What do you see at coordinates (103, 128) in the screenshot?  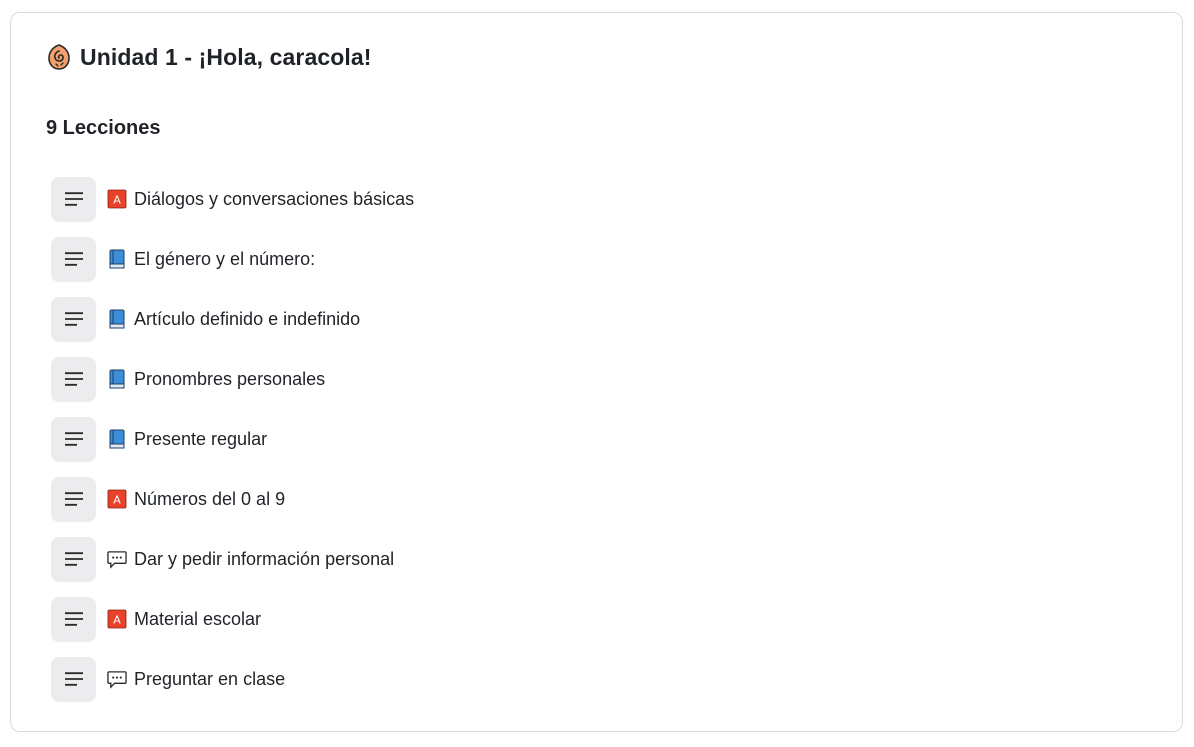 I see `lessons-count-heading: 9 Lecciones` at bounding box center [103, 128].